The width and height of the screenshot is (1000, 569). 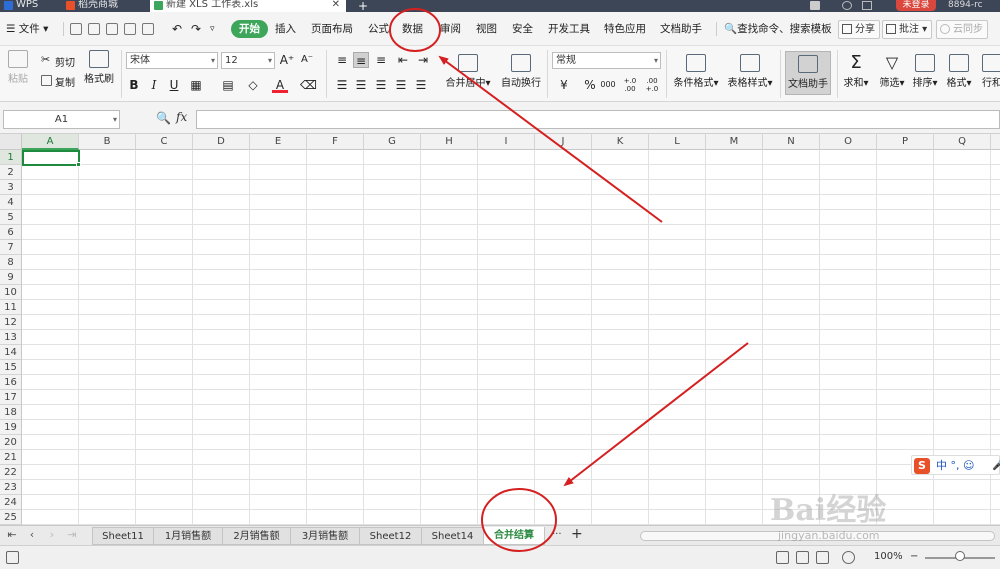 I want to click on column-header-c: C, so click(x=164, y=142).